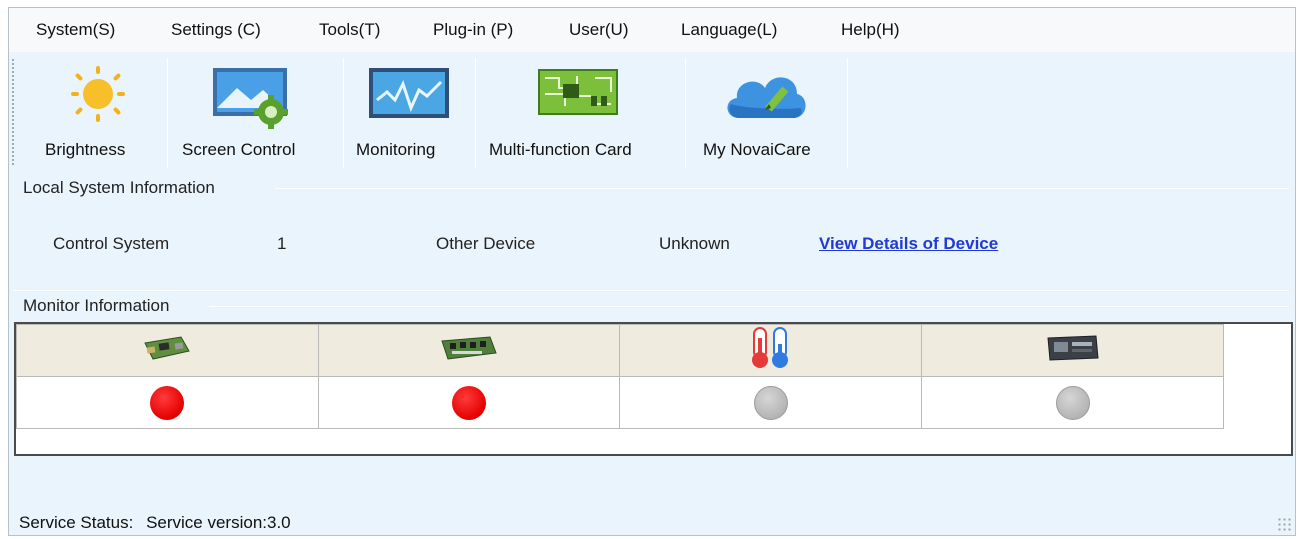  What do you see at coordinates (76, 522) in the screenshot?
I see `service-status-label: Service Status:` at bounding box center [76, 522].